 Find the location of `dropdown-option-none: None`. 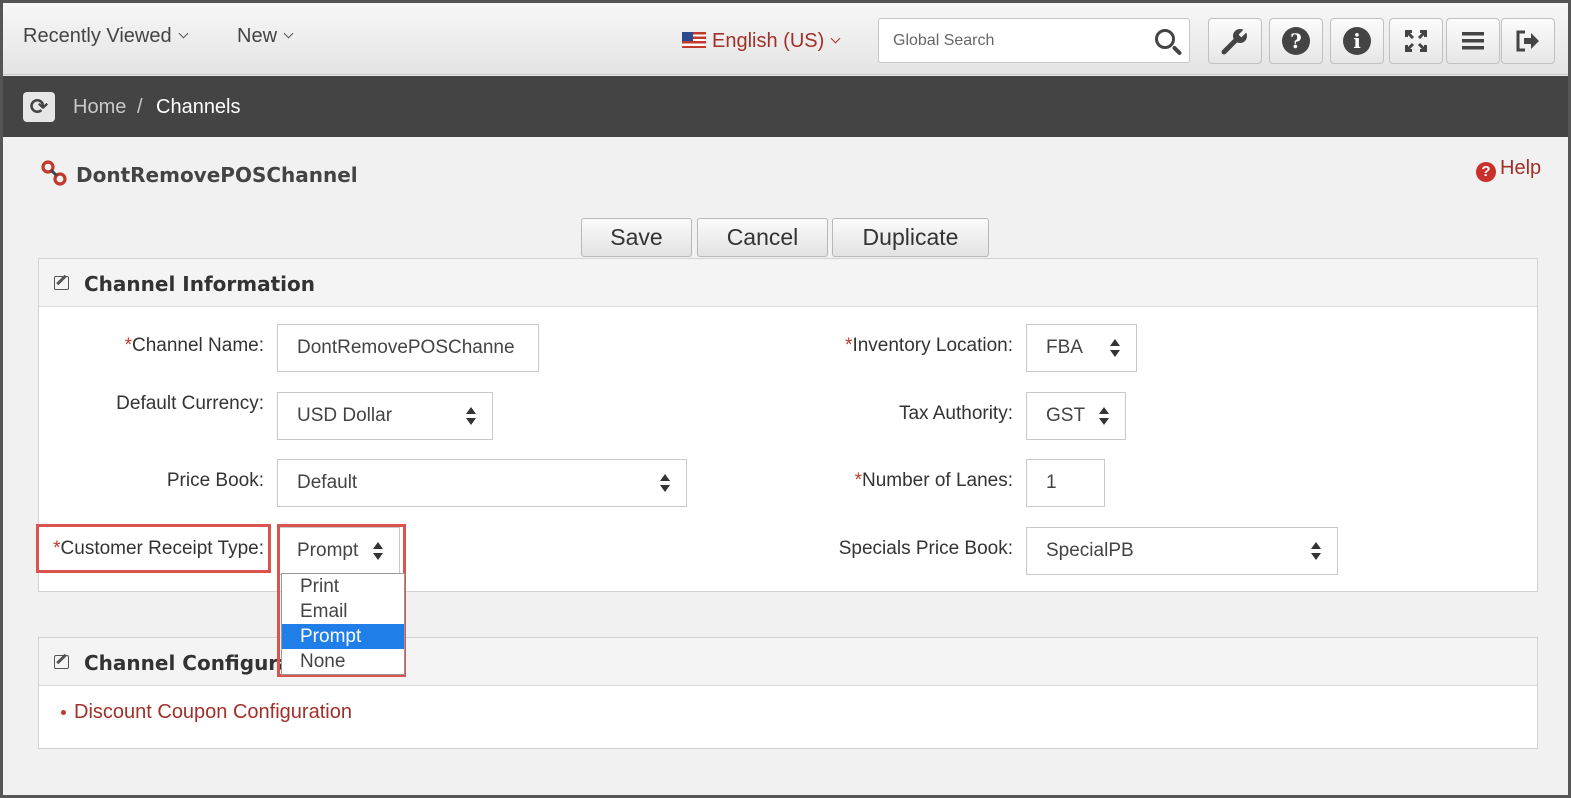

dropdown-option-none: None is located at coordinates (343, 661).